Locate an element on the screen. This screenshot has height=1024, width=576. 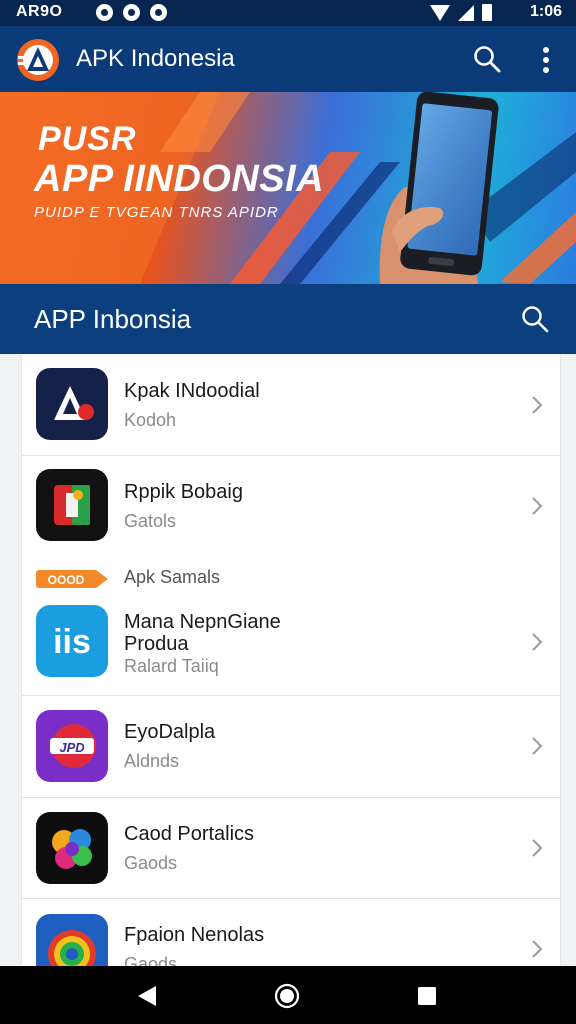
app-flag-logo-icon is located at coordinates (72, 505).